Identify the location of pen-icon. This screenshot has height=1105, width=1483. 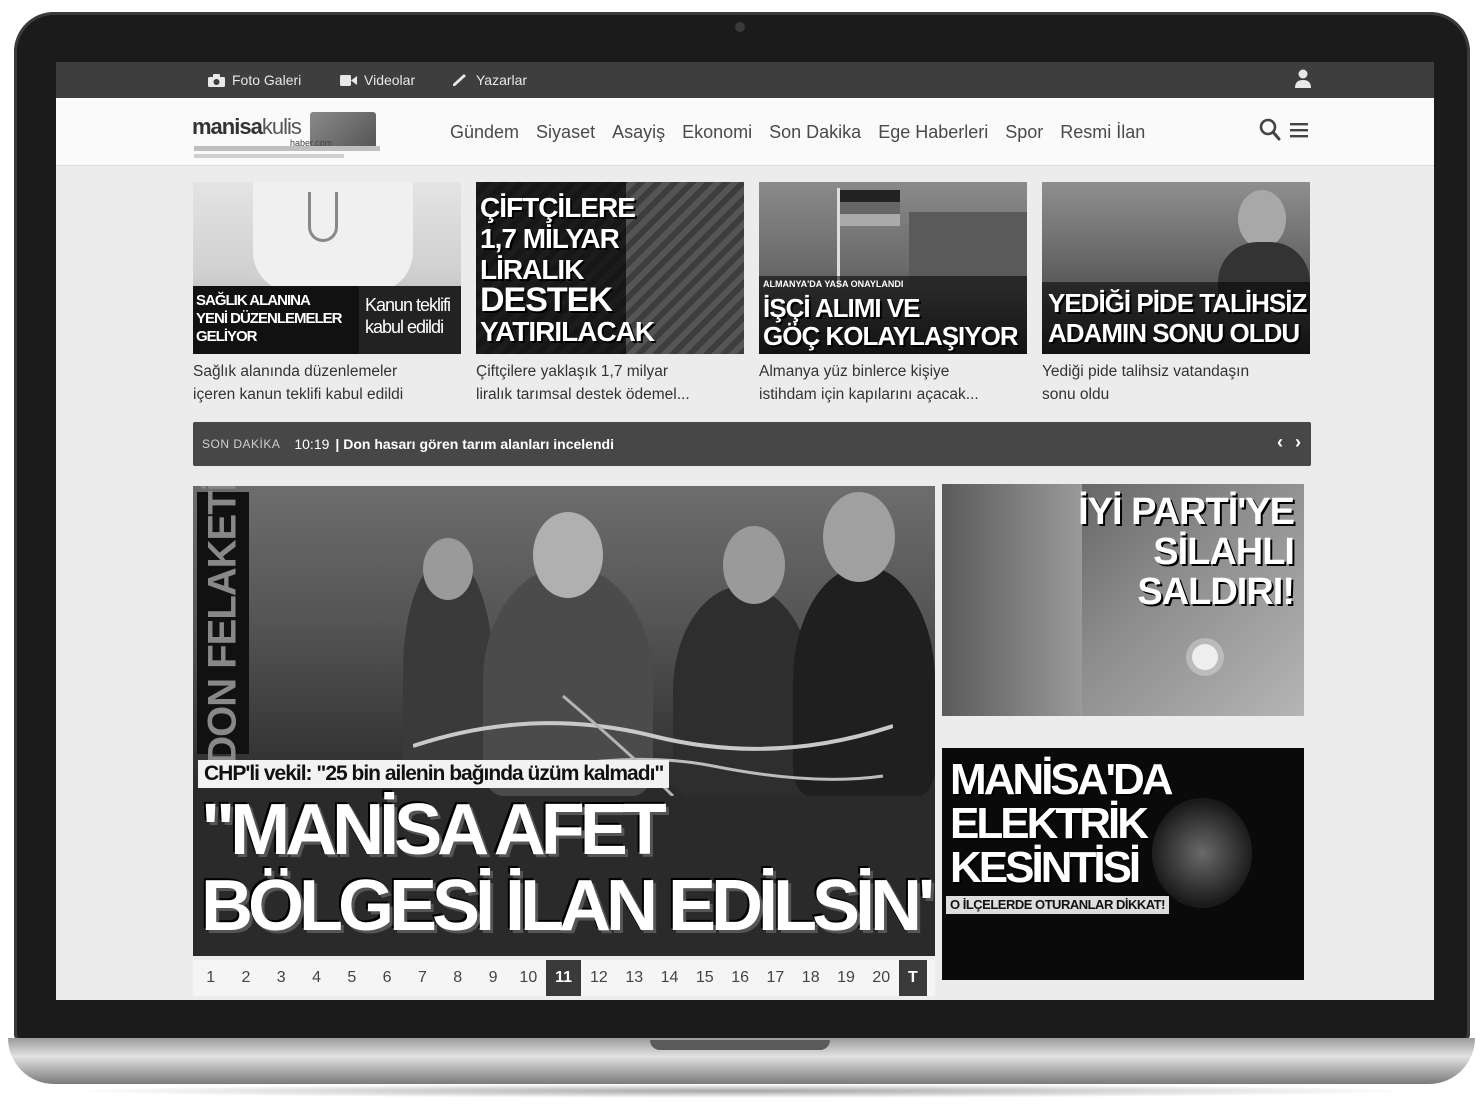
(459, 79).